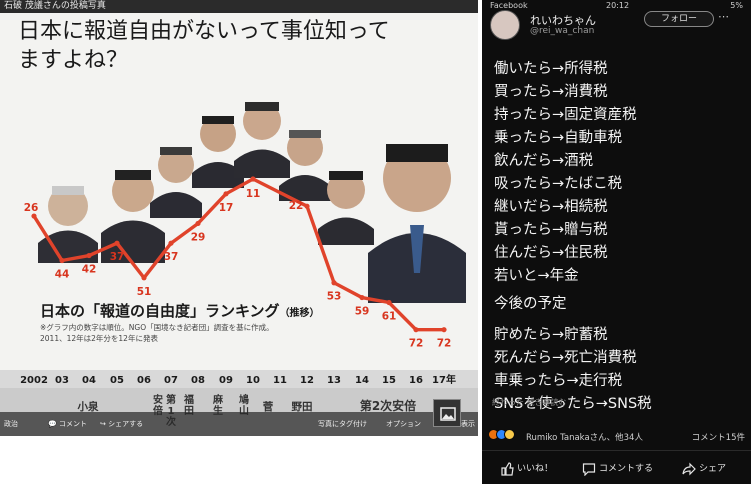 The width and height of the screenshot is (751, 484). Describe the element at coordinates (334, 380) in the screenshot. I see `year-tick-label: 13` at that location.